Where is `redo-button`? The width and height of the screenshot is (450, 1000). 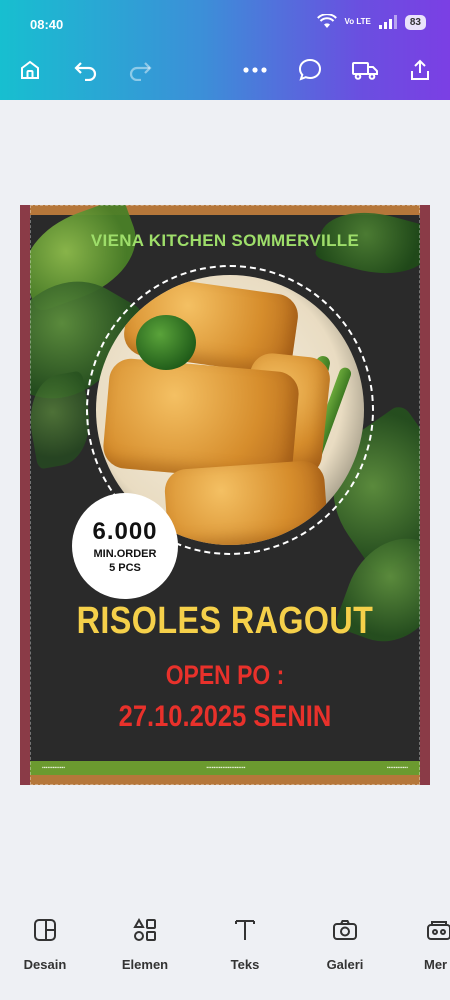
redo-button is located at coordinates (140, 70).